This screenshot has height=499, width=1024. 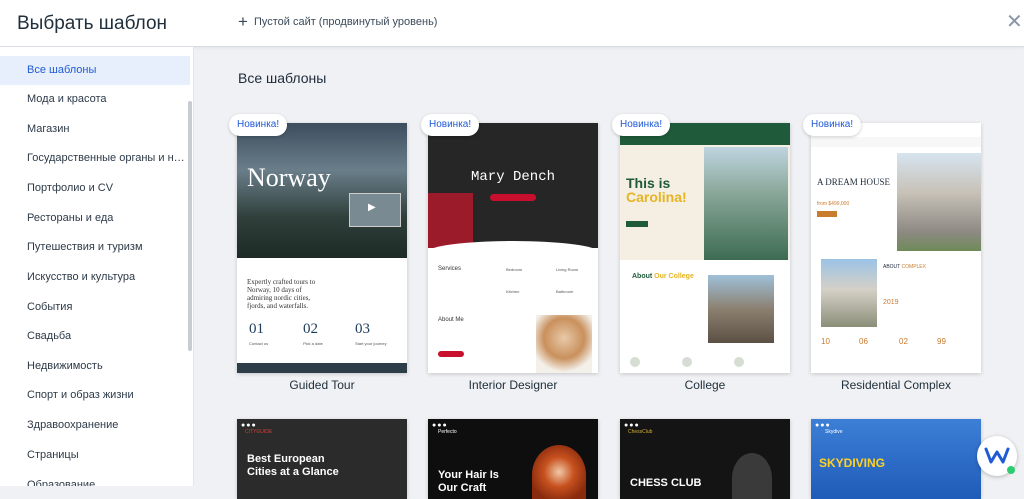 What do you see at coordinates (666, 483) in the screenshot?
I see `chess-club-headline: CHESS CLUB` at bounding box center [666, 483].